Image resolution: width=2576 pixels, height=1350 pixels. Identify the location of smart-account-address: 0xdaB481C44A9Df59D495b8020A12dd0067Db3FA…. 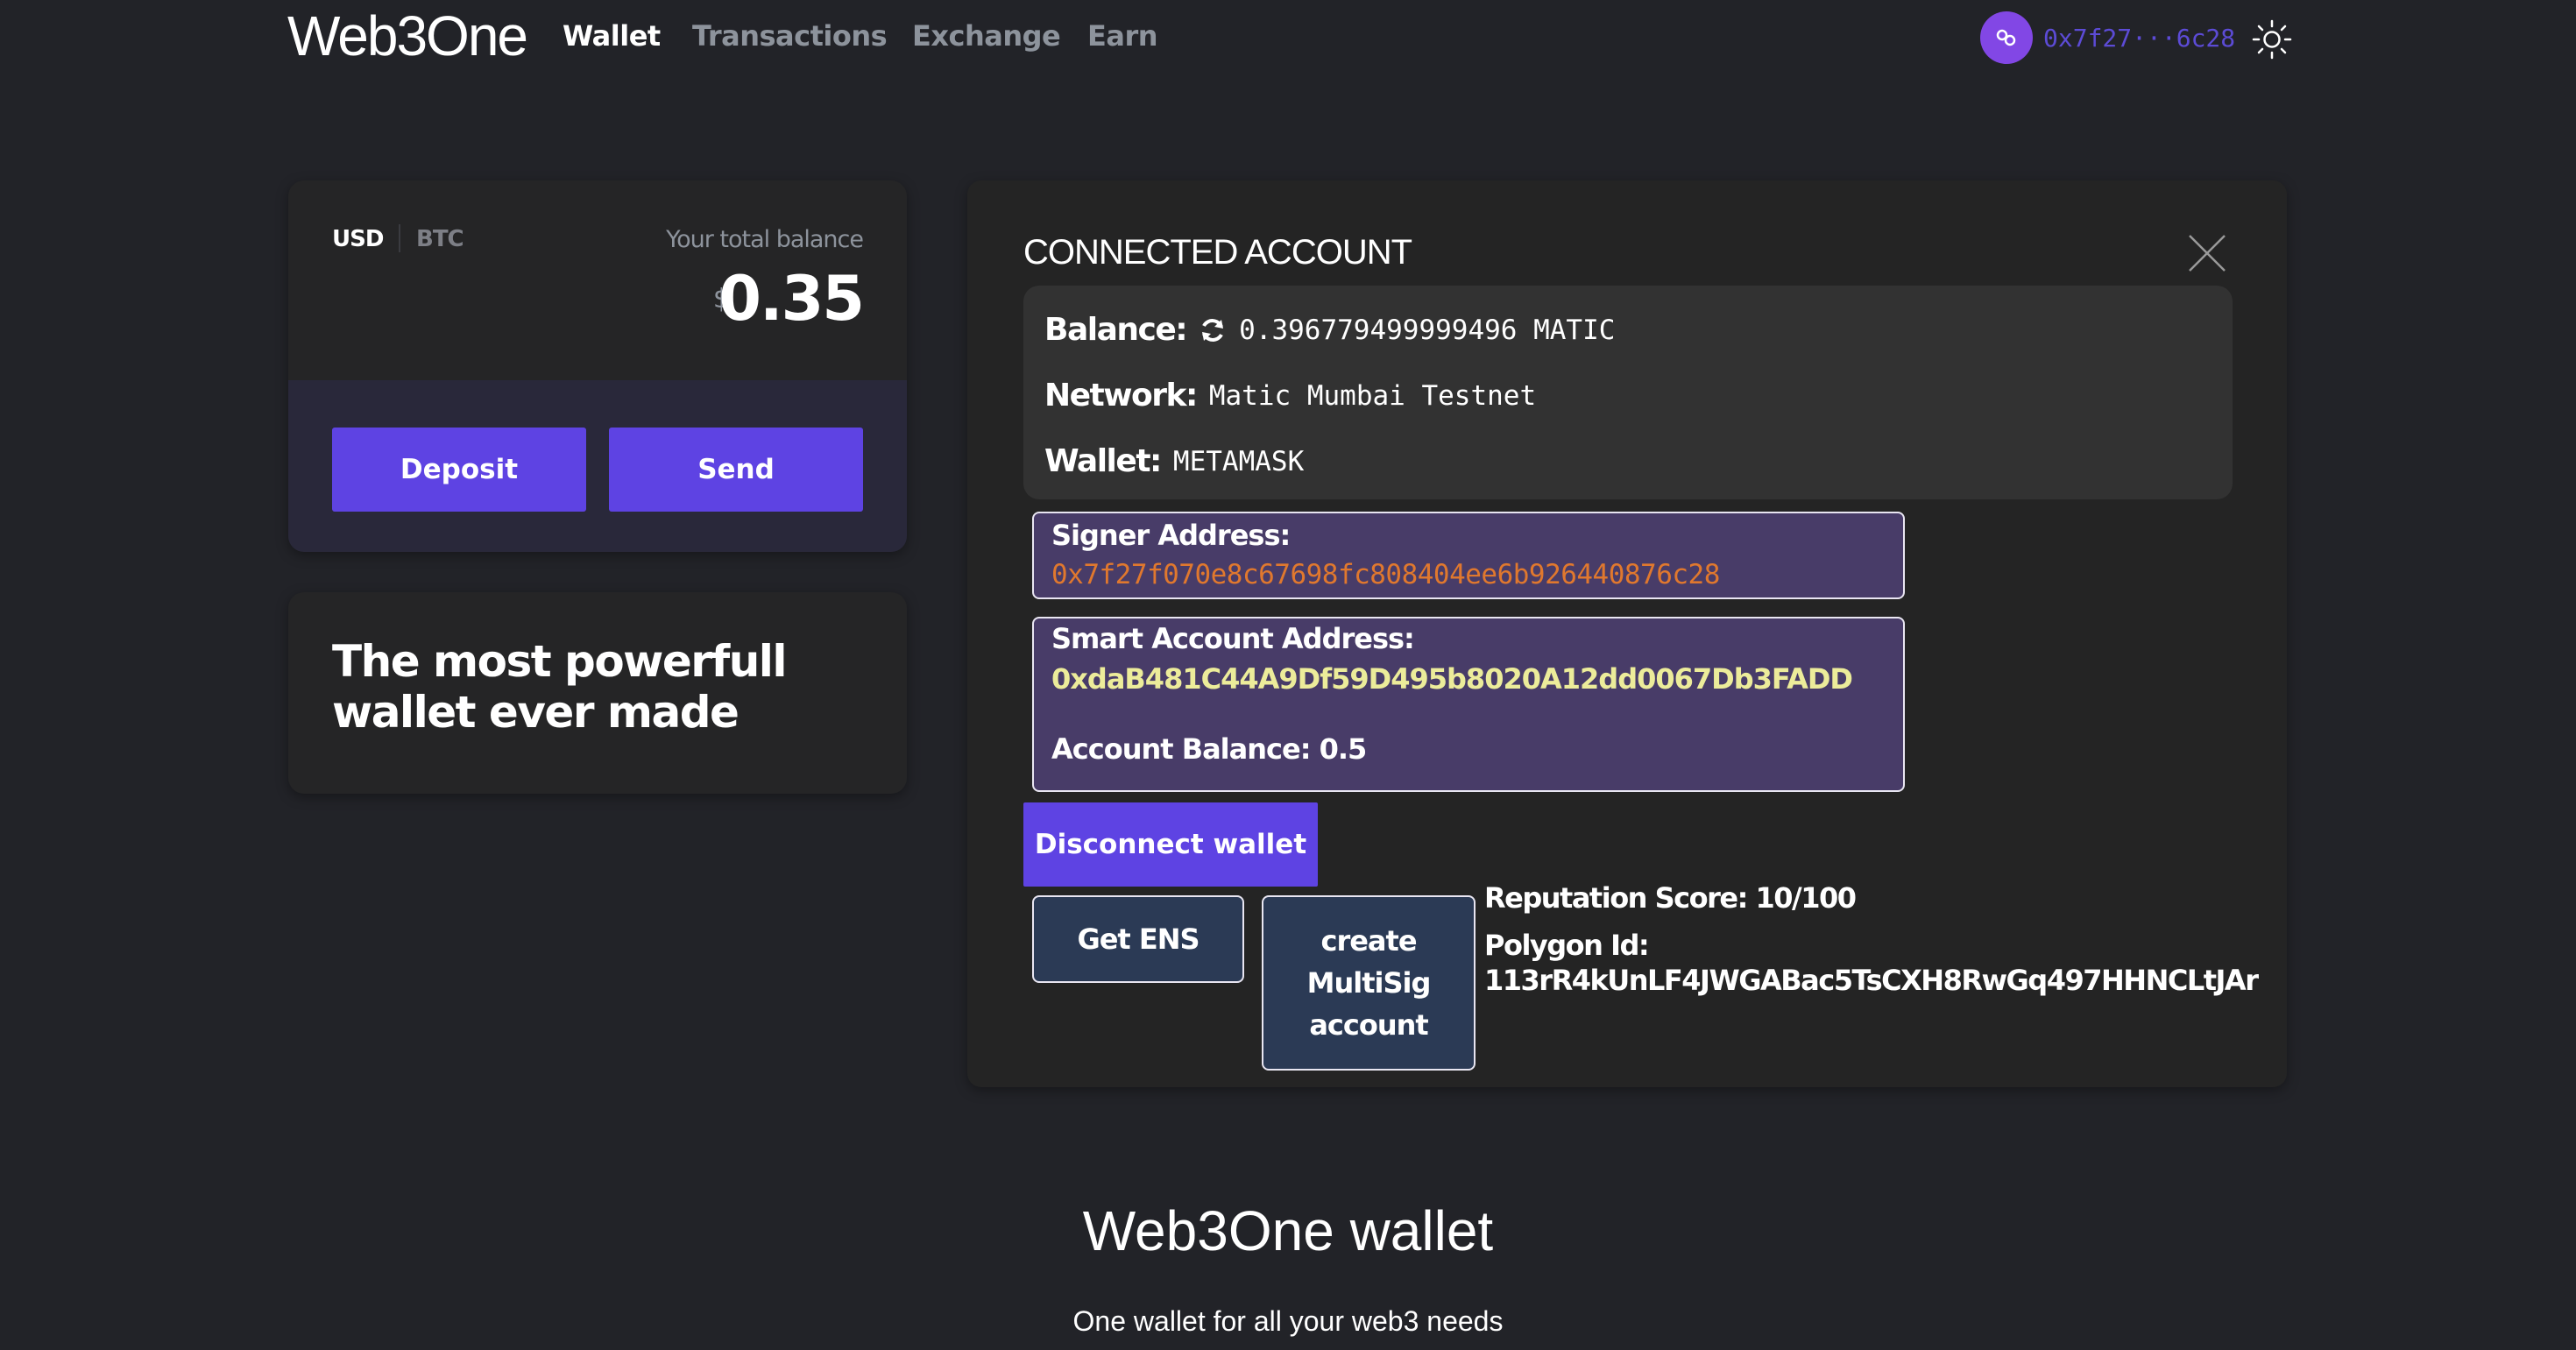
(1452, 679).